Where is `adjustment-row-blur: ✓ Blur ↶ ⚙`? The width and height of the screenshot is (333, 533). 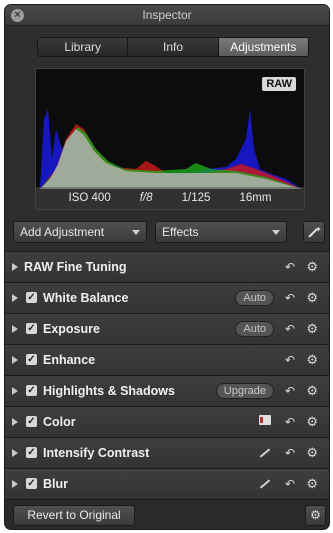 adjustment-row-blur: ✓ Blur ↶ ⚙ is located at coordinates (167, 483).